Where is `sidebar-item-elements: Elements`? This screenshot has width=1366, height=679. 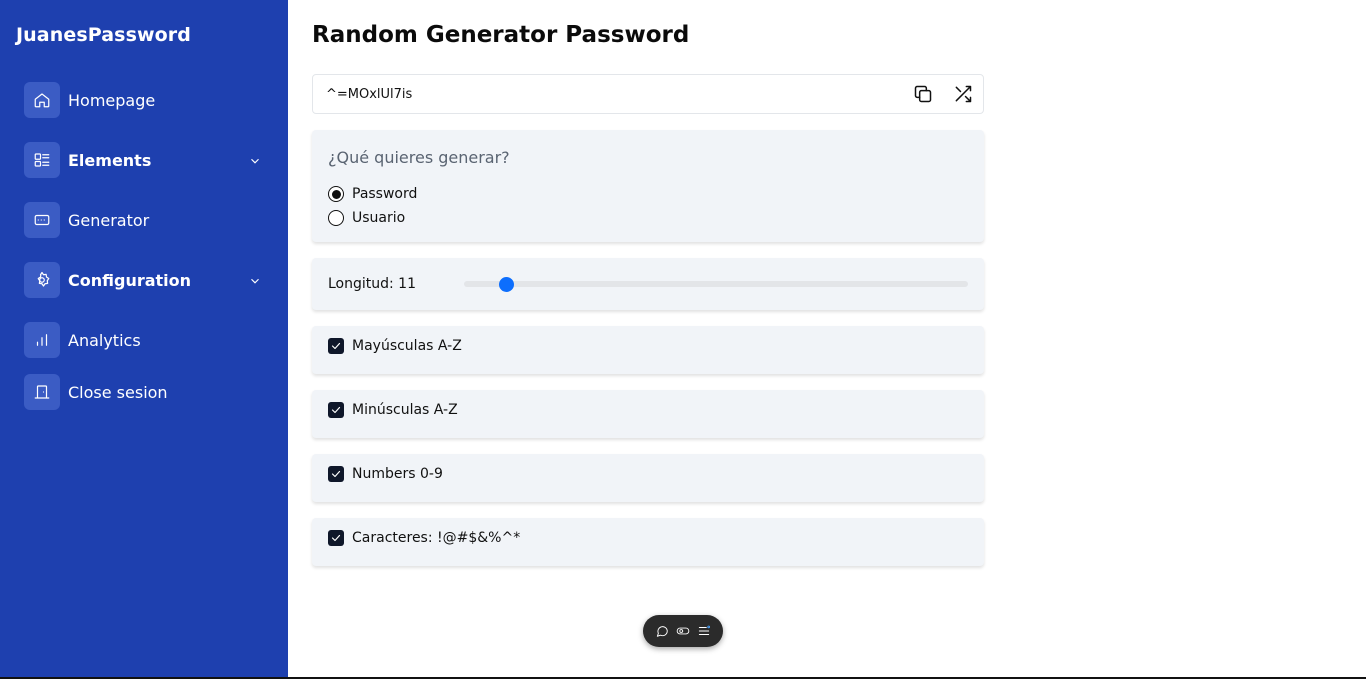 sidebar-item-elements: Elements is located at coordinates (146, 160).